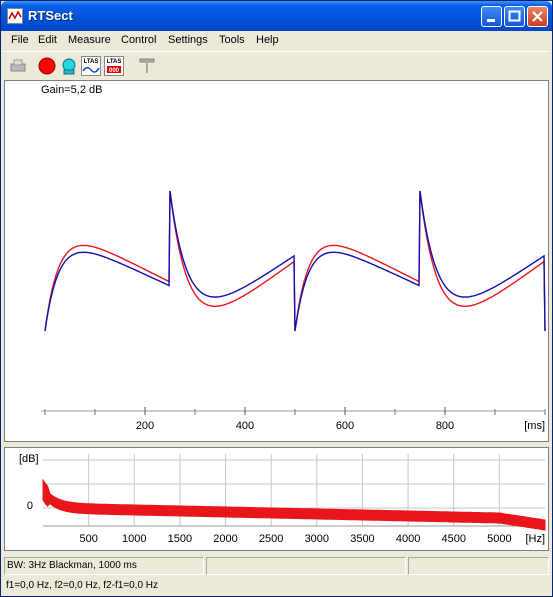 The height and width of the screenshot is (597, 553). I want to click on spectrum-x-tick-label: 500, so click(88, 539).